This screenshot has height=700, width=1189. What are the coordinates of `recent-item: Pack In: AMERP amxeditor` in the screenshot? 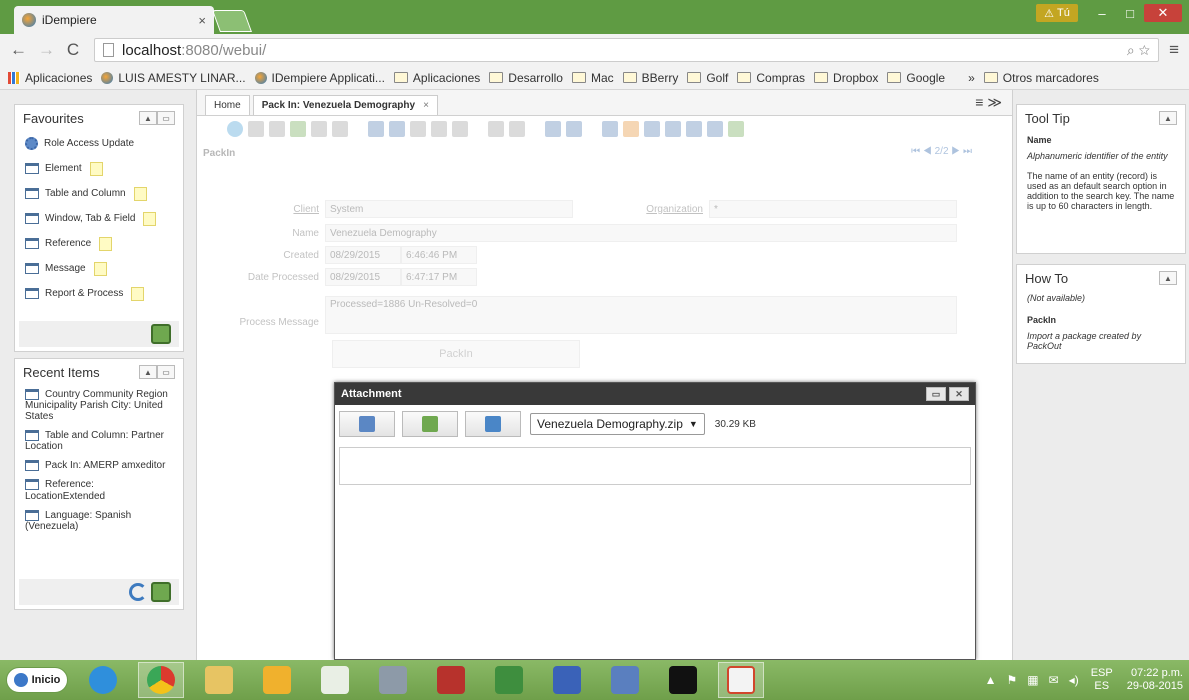 It's located at (99, 465).